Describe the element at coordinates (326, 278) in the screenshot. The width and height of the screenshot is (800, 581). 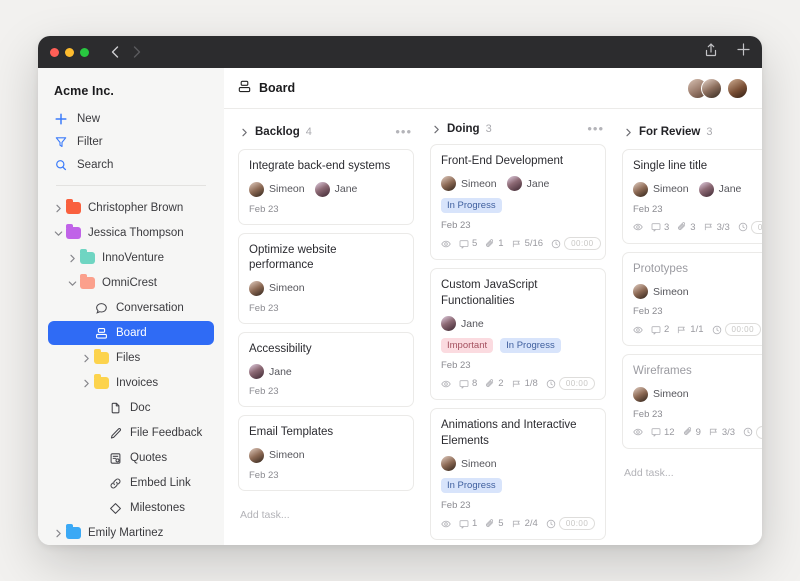
I see `task-card: Optimize website performance Simeon Feb 23` at that location.